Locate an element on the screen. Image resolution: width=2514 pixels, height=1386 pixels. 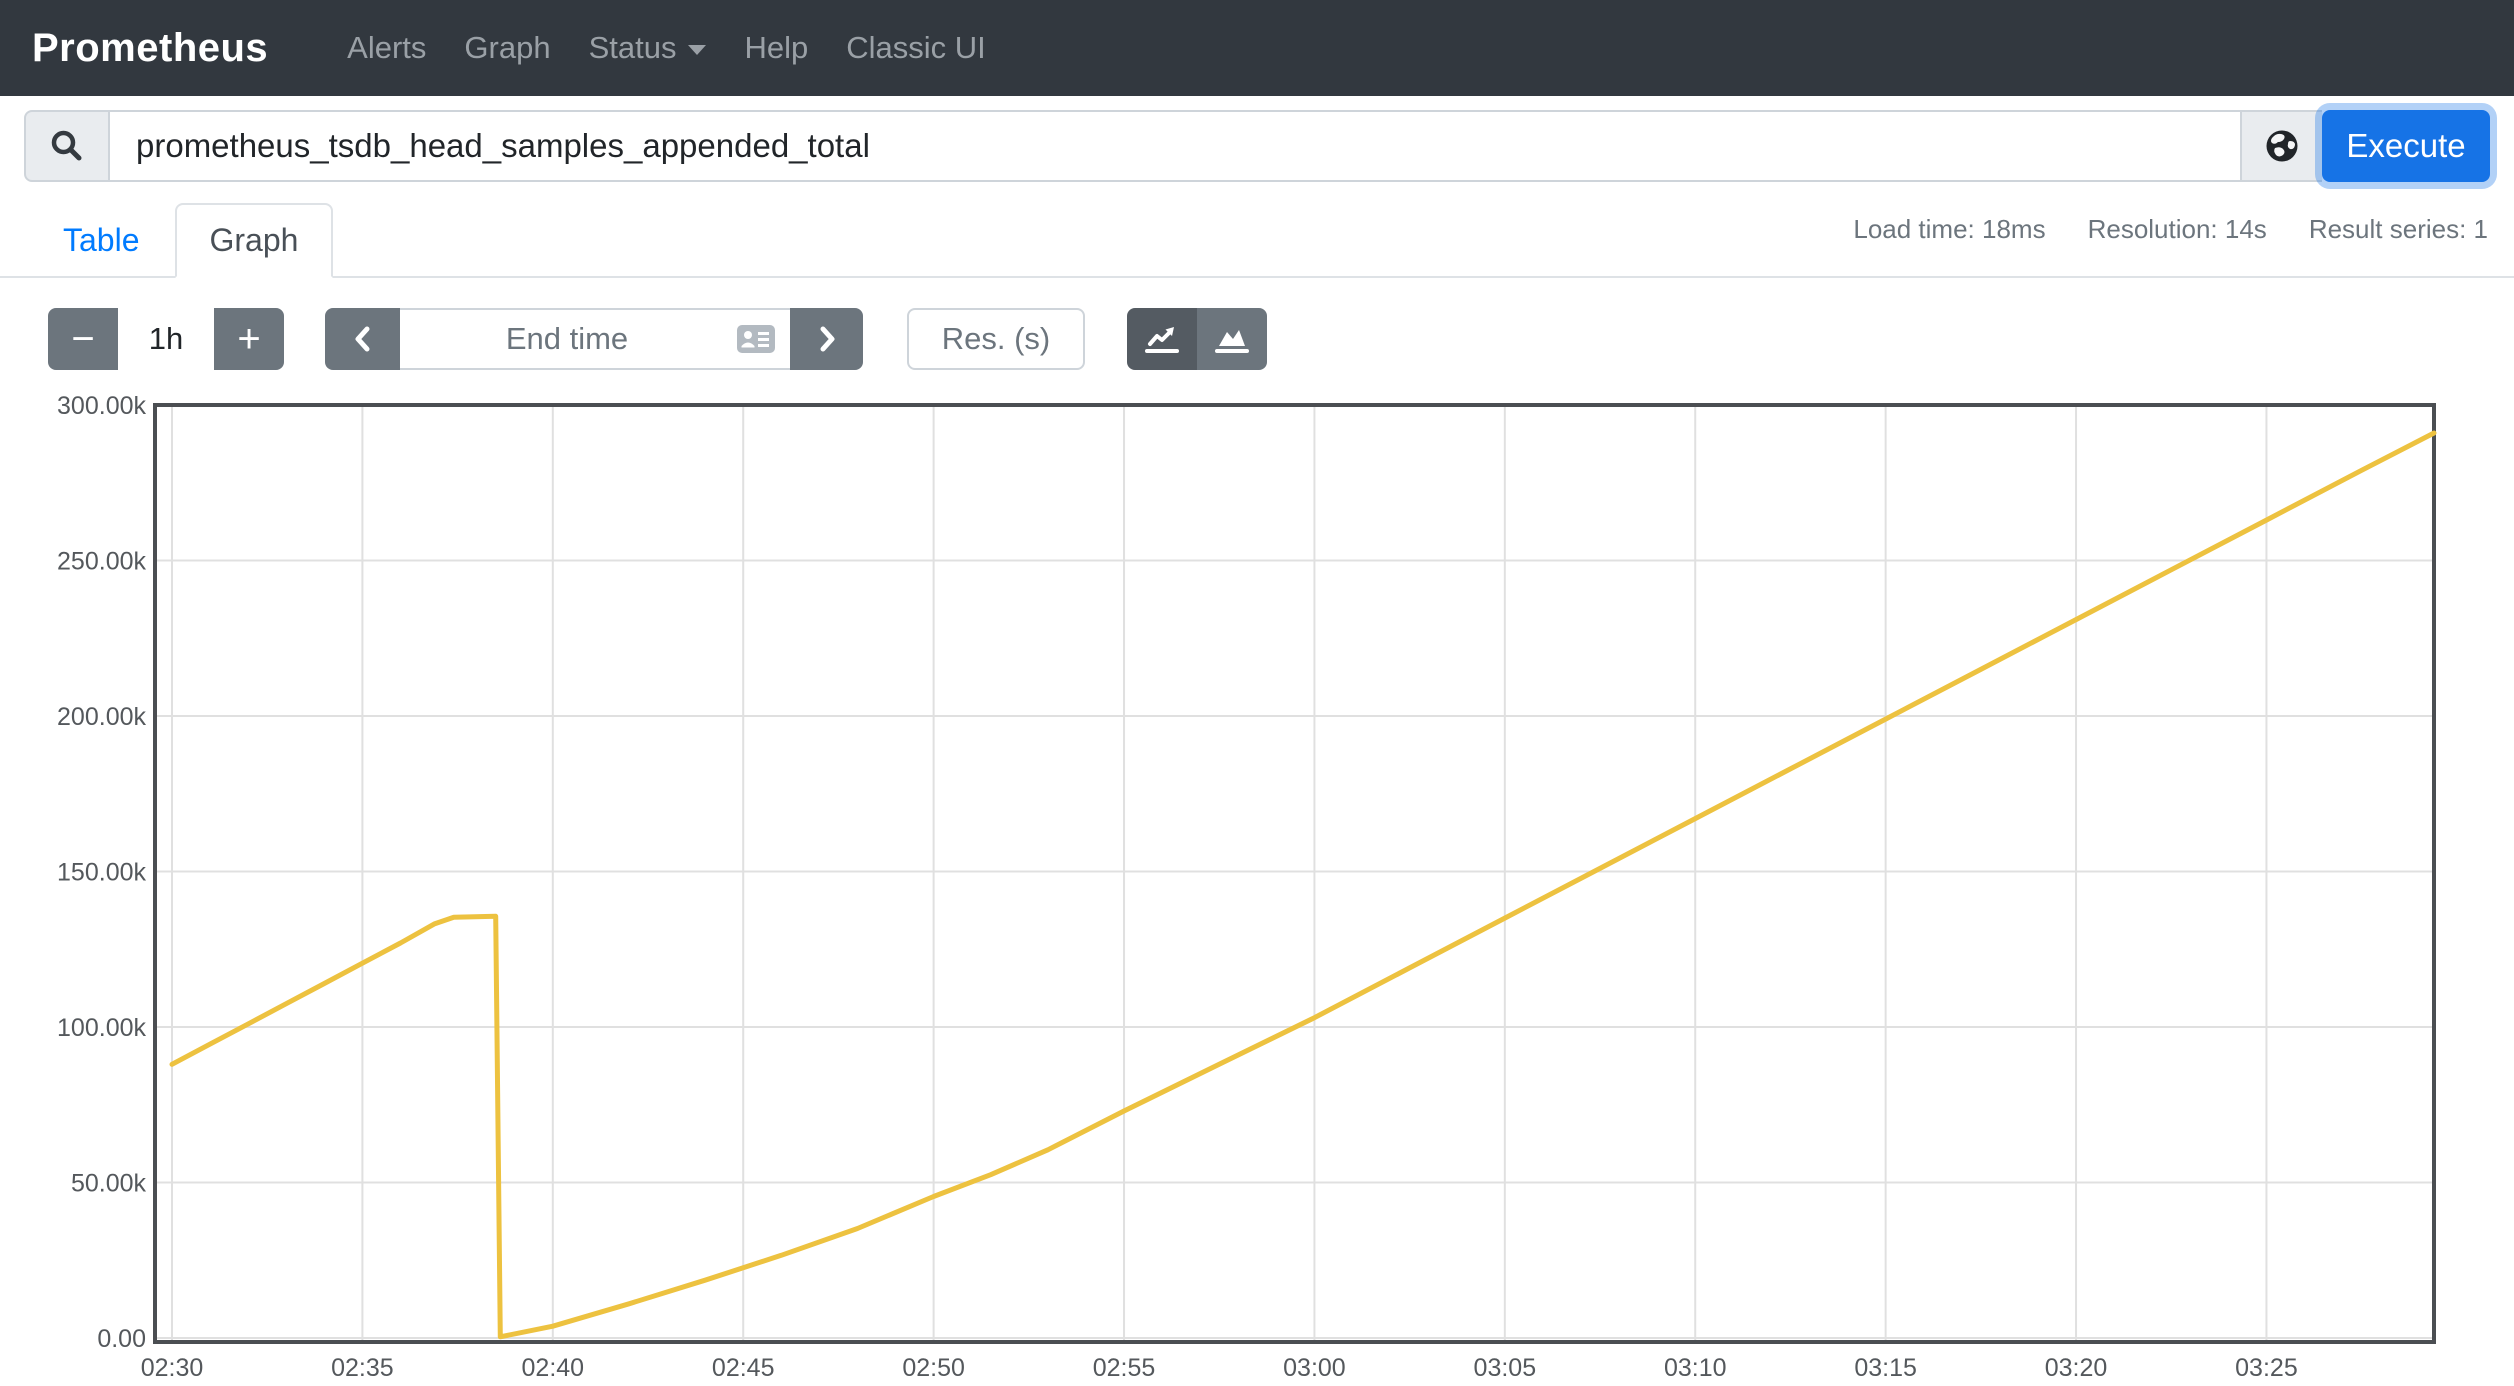
time-next-button is located at coordinates (826, 339).